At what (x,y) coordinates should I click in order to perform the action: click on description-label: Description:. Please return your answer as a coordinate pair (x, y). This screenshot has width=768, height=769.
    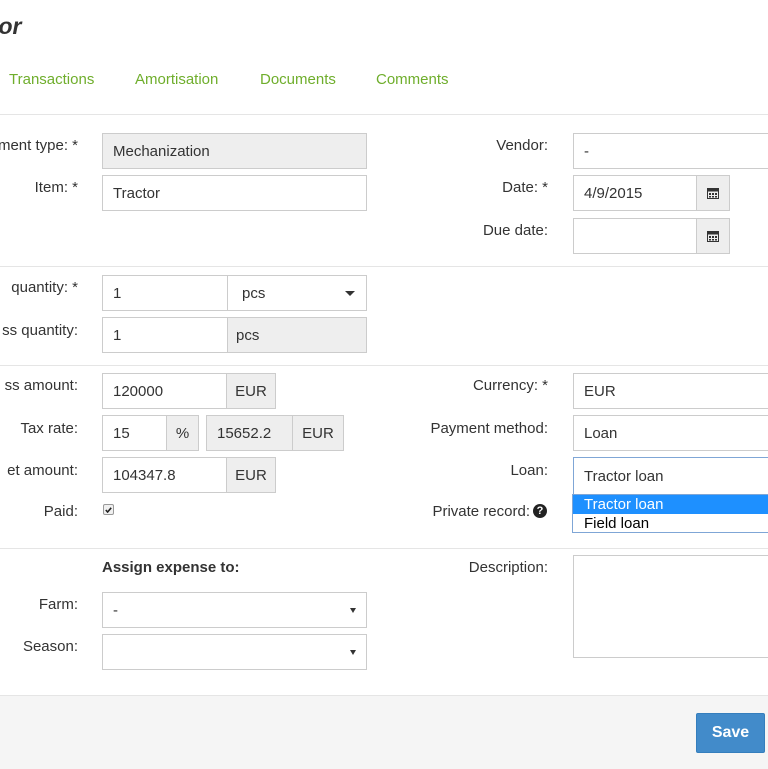
    Looking at the image, I should click on (508, 567).